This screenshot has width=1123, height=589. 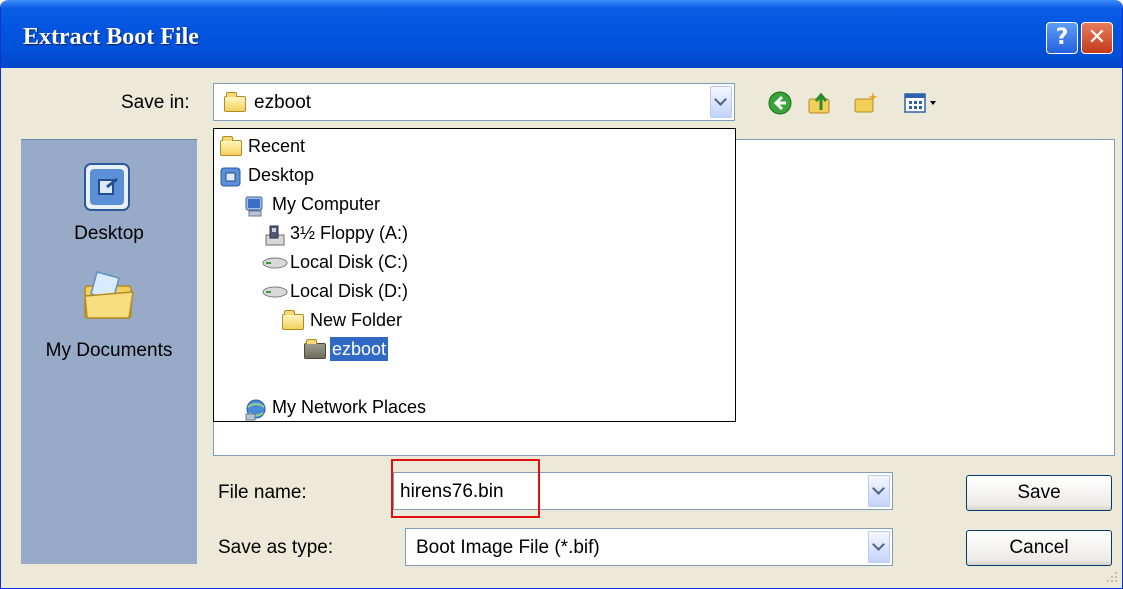 What do you see at coordinates (649, 547) in the screenshot?
I see `save-as-type-select: Boot Image File (*.bif)` at bounding box center [649, 547].